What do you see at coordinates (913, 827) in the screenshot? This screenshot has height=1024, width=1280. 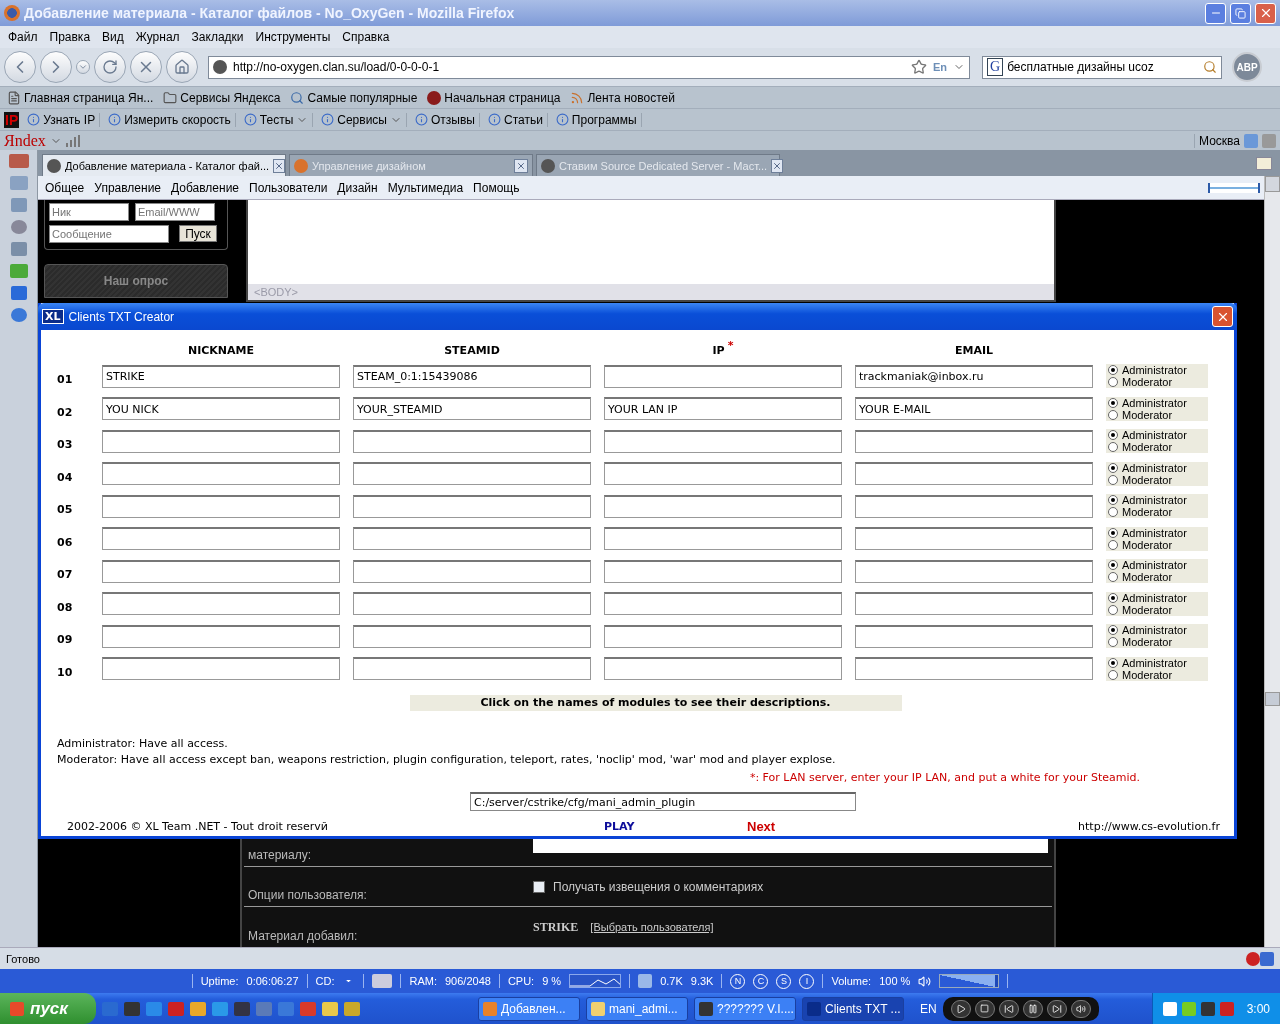 I see `next-link: Next` at bounding box center [913, 827].